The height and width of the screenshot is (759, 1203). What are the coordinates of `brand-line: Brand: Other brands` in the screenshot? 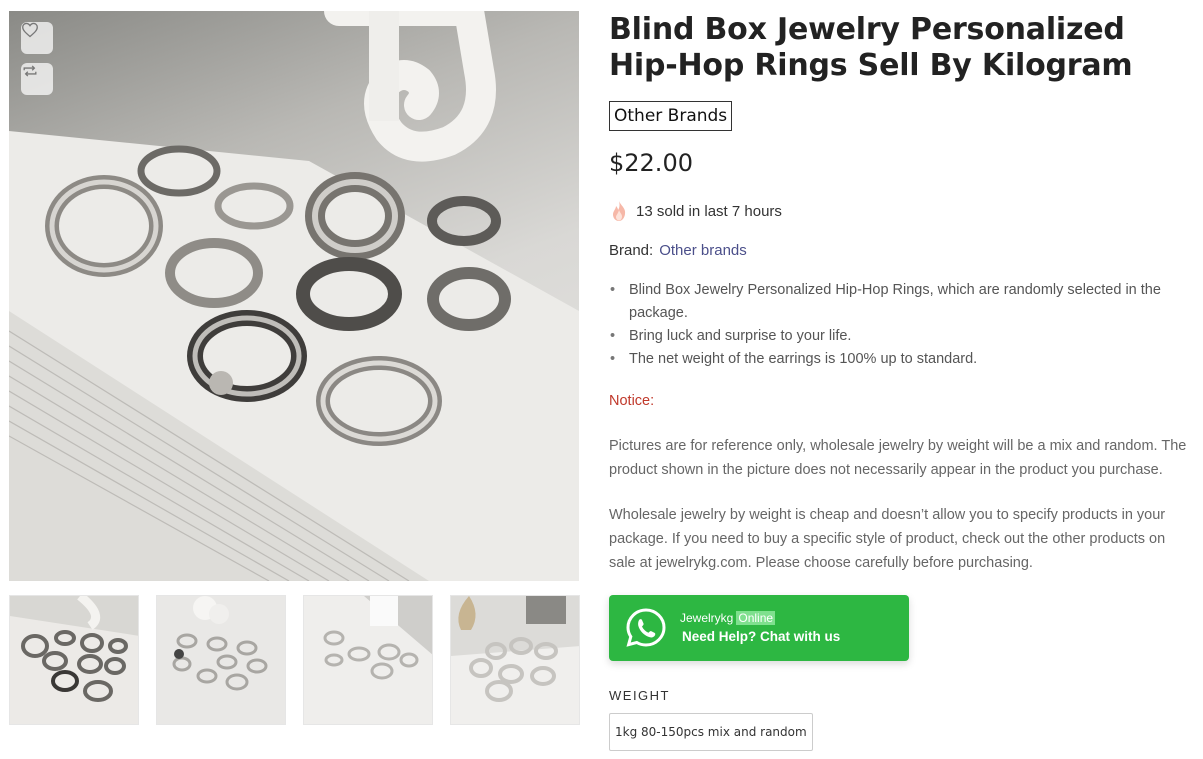 It's located at (678, 250).